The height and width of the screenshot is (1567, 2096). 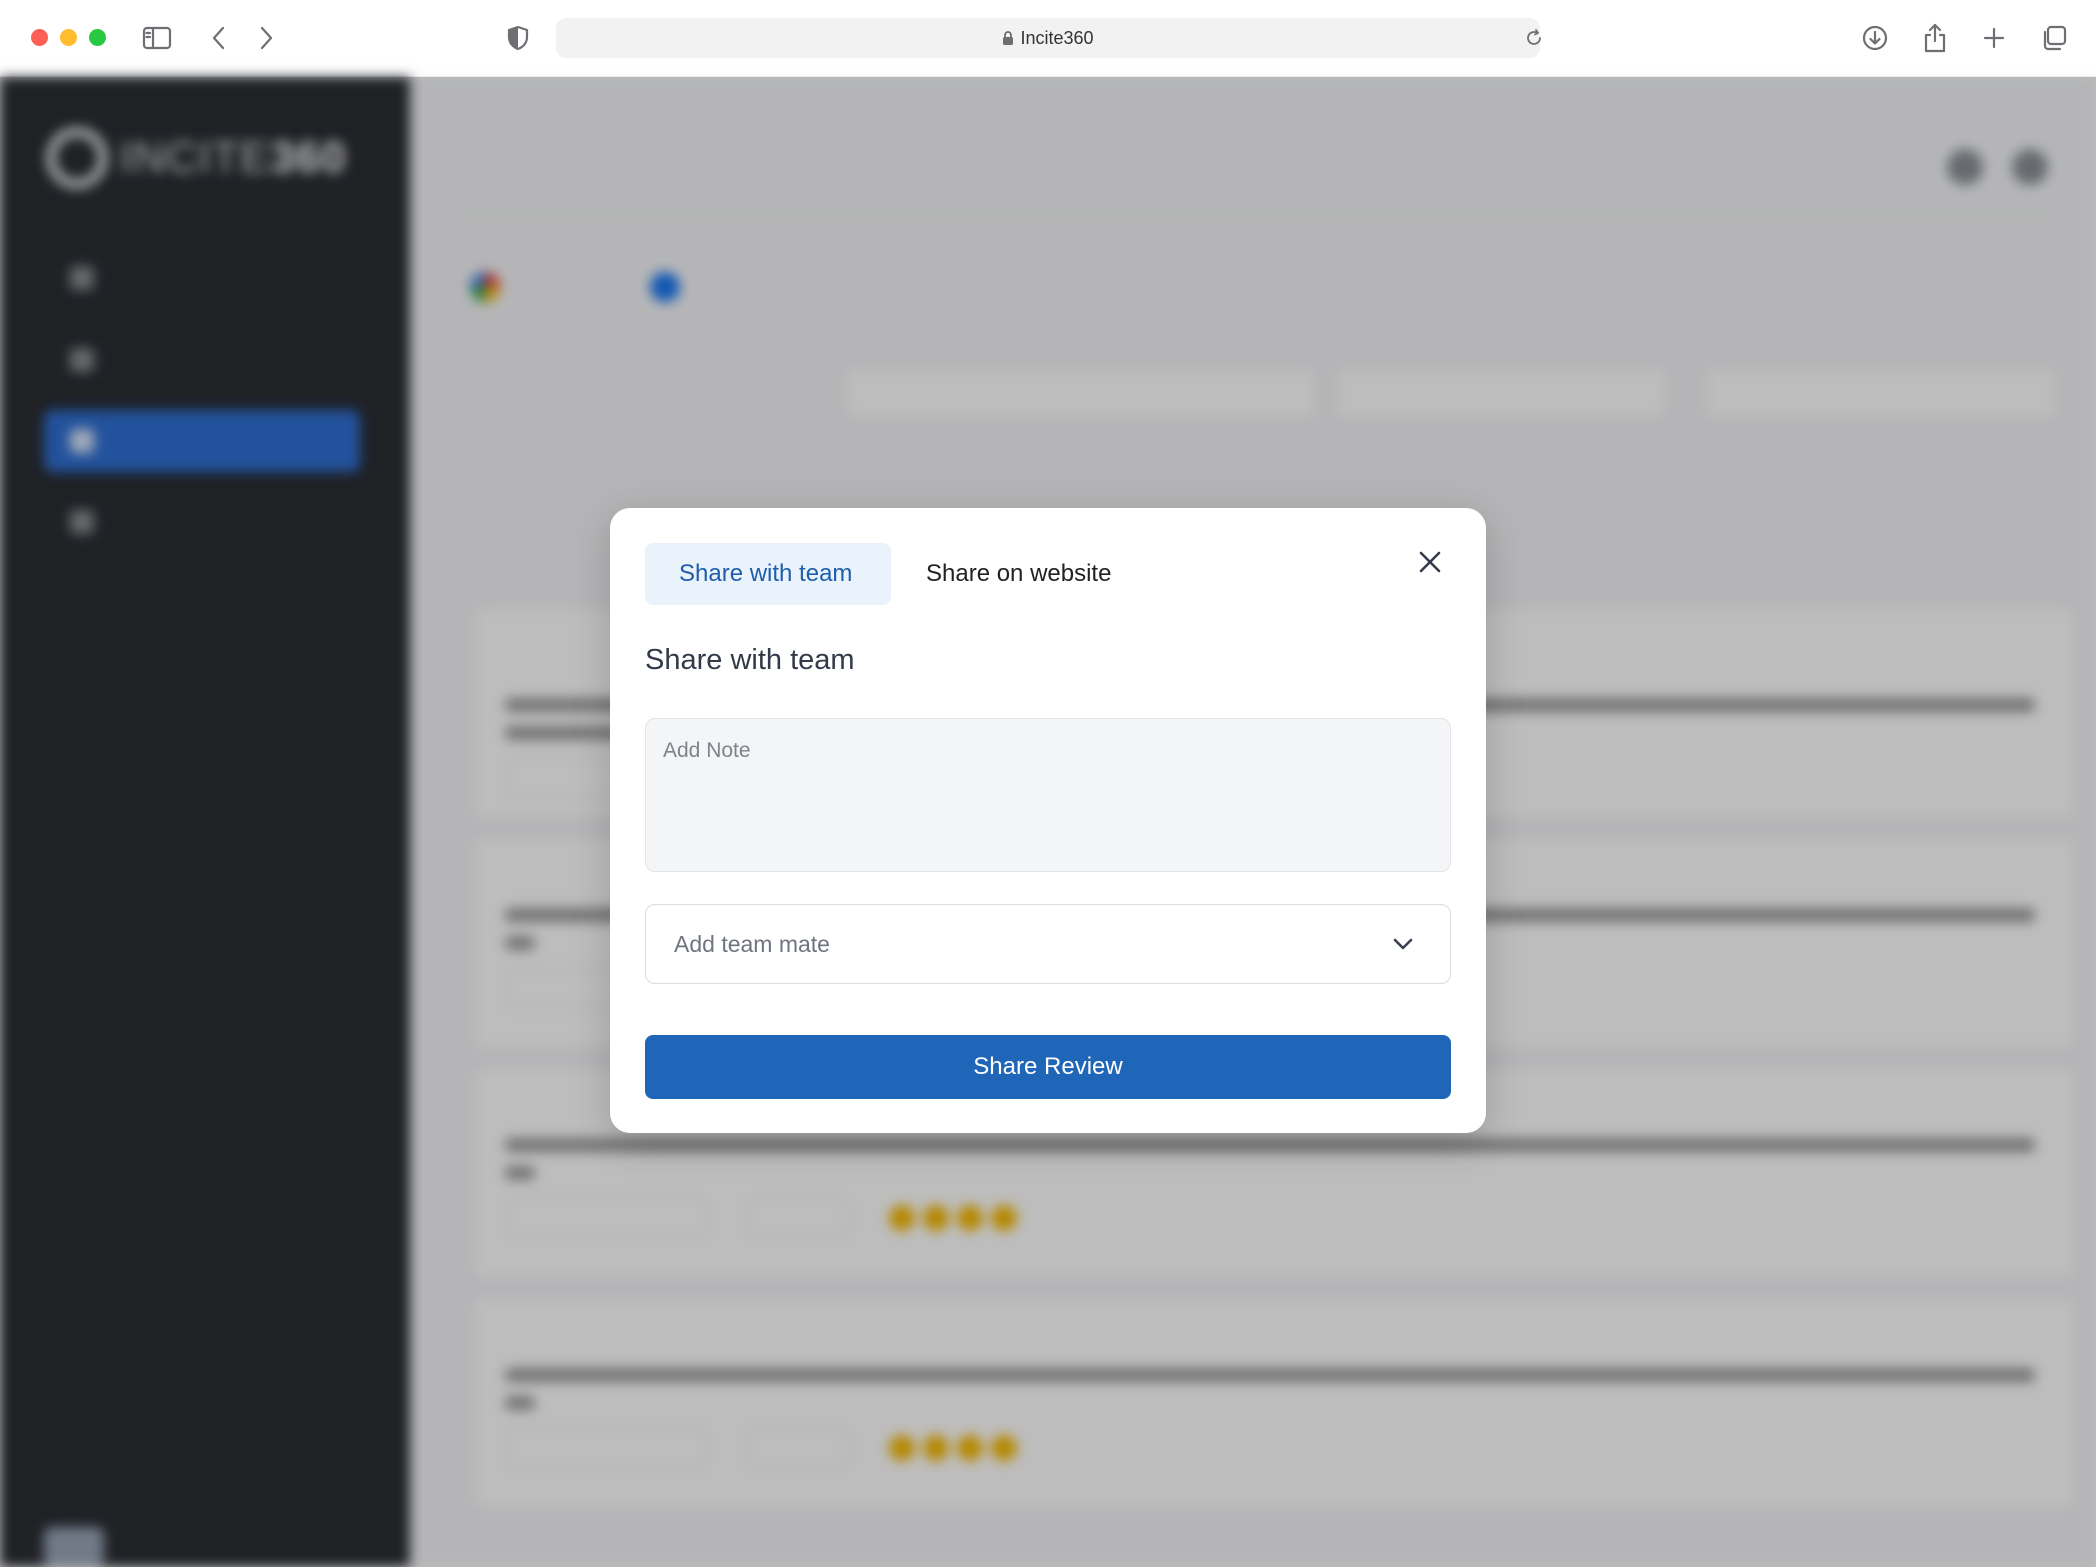 What do you see at coordinates (1875, 38) in the screenshot?
I see `download-icon` at bounding box center [1875, 38].